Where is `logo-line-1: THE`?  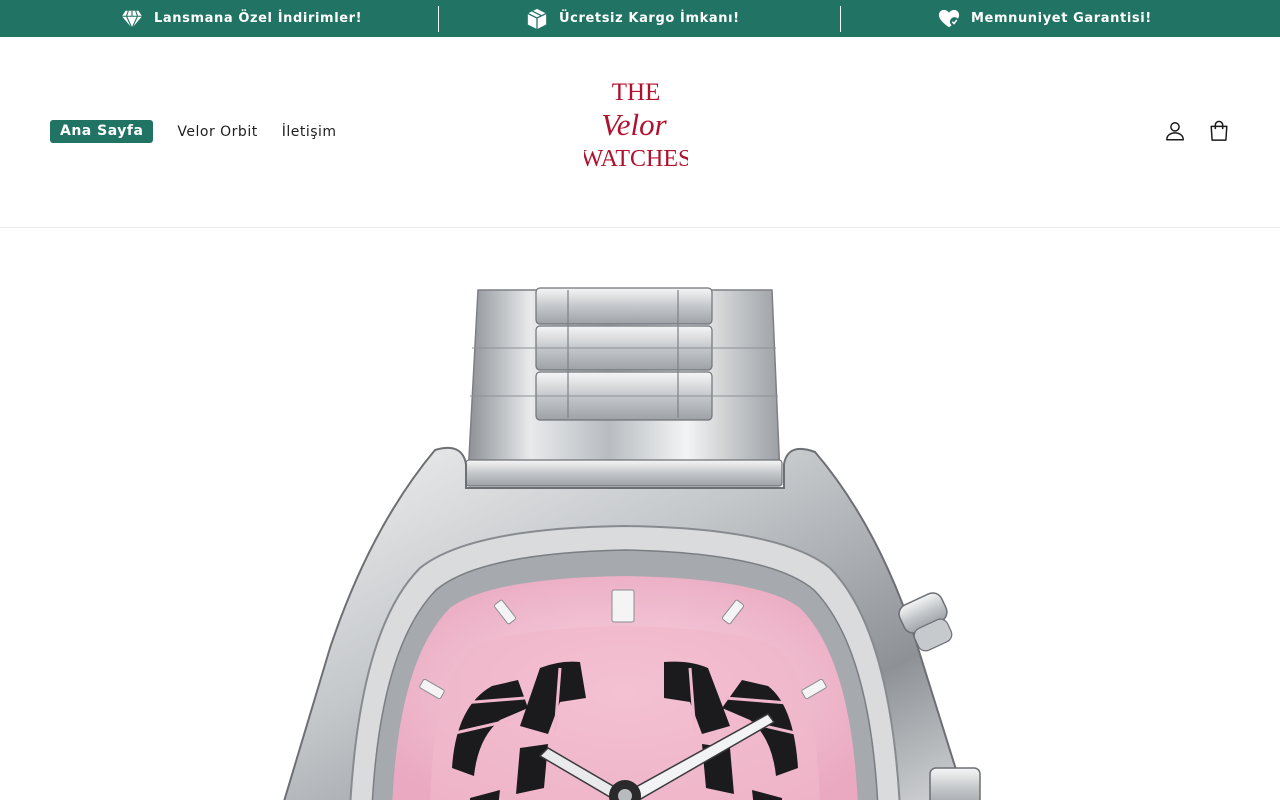
logo-line-1: THE is located at coordinates (636, 92).